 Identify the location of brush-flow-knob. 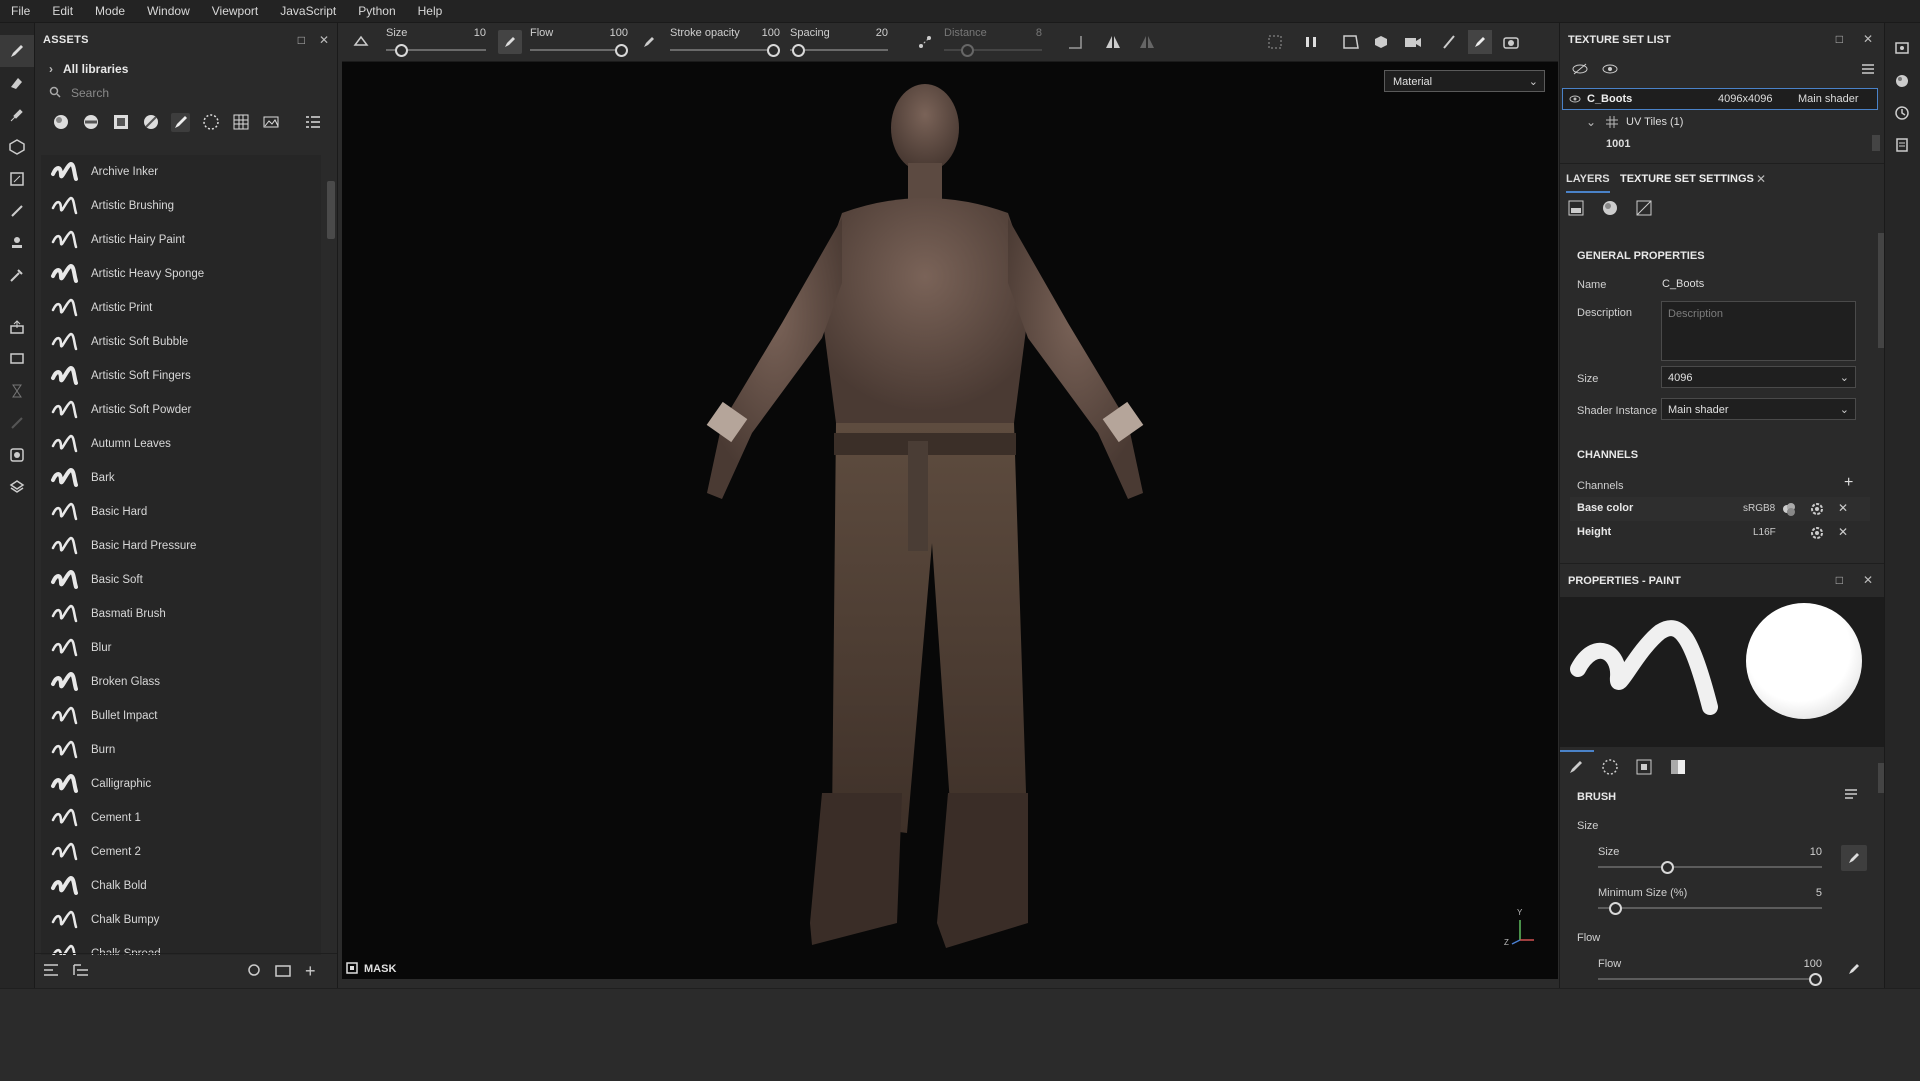
(1815, 979).